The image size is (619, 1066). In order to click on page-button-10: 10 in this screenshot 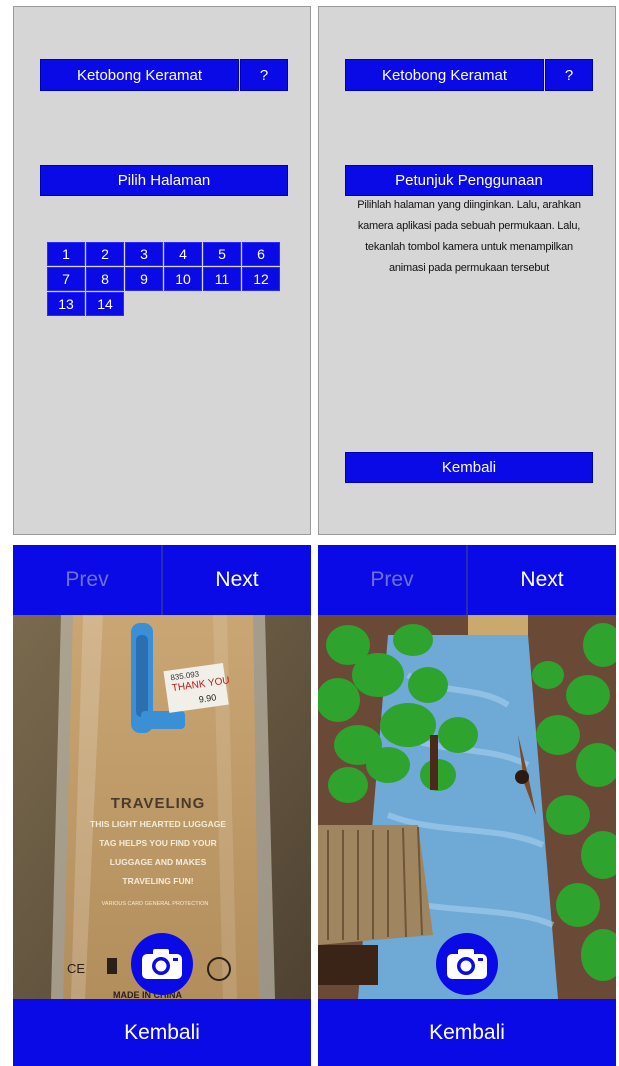, I will do `click(183, 279)`.